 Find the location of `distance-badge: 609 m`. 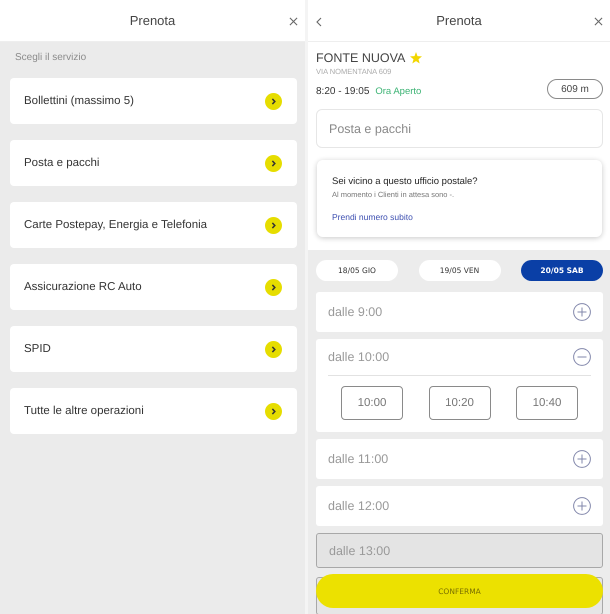

distance-badge: 609 m is located at coordinates (575, 89).